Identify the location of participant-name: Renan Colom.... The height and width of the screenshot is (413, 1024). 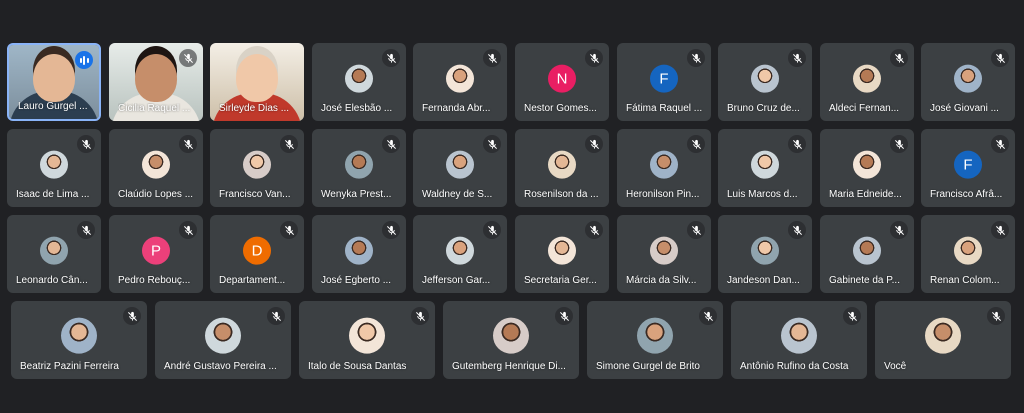
(965, 280).